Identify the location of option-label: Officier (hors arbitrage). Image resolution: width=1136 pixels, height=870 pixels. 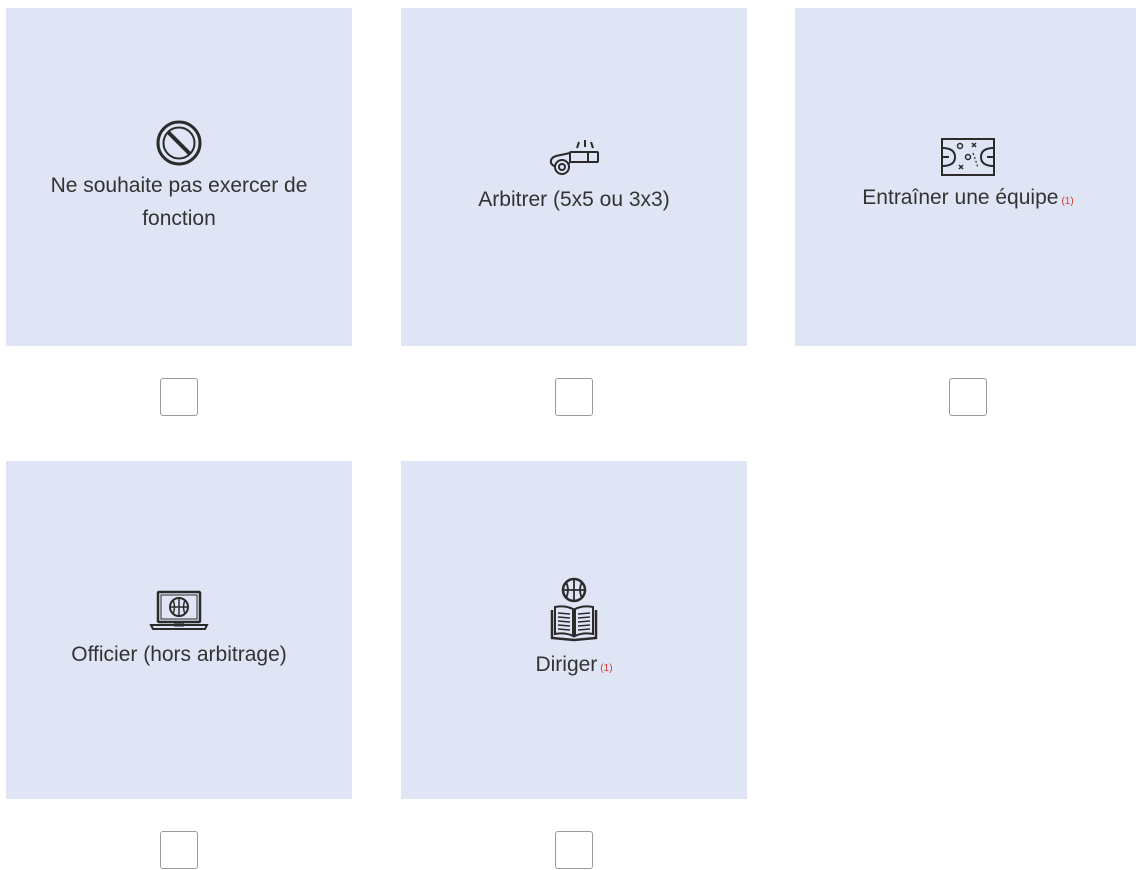
(179, 654).